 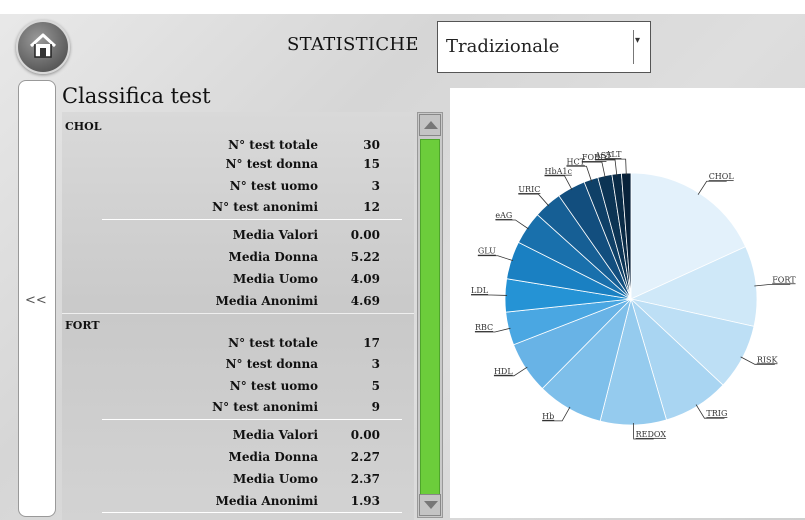 I want to click on chevron-down-icon: ▾, so click(x=638, y=40).